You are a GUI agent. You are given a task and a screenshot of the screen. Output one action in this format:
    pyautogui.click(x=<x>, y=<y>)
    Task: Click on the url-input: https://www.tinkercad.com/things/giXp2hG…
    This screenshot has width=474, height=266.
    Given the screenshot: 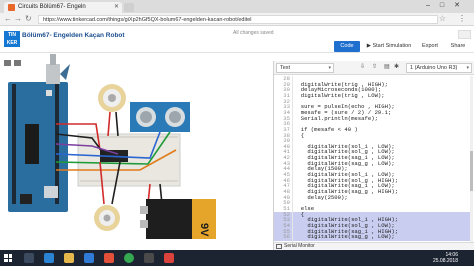 What is the action you would take?
    pyautogui.click(x=238, y=19)
    